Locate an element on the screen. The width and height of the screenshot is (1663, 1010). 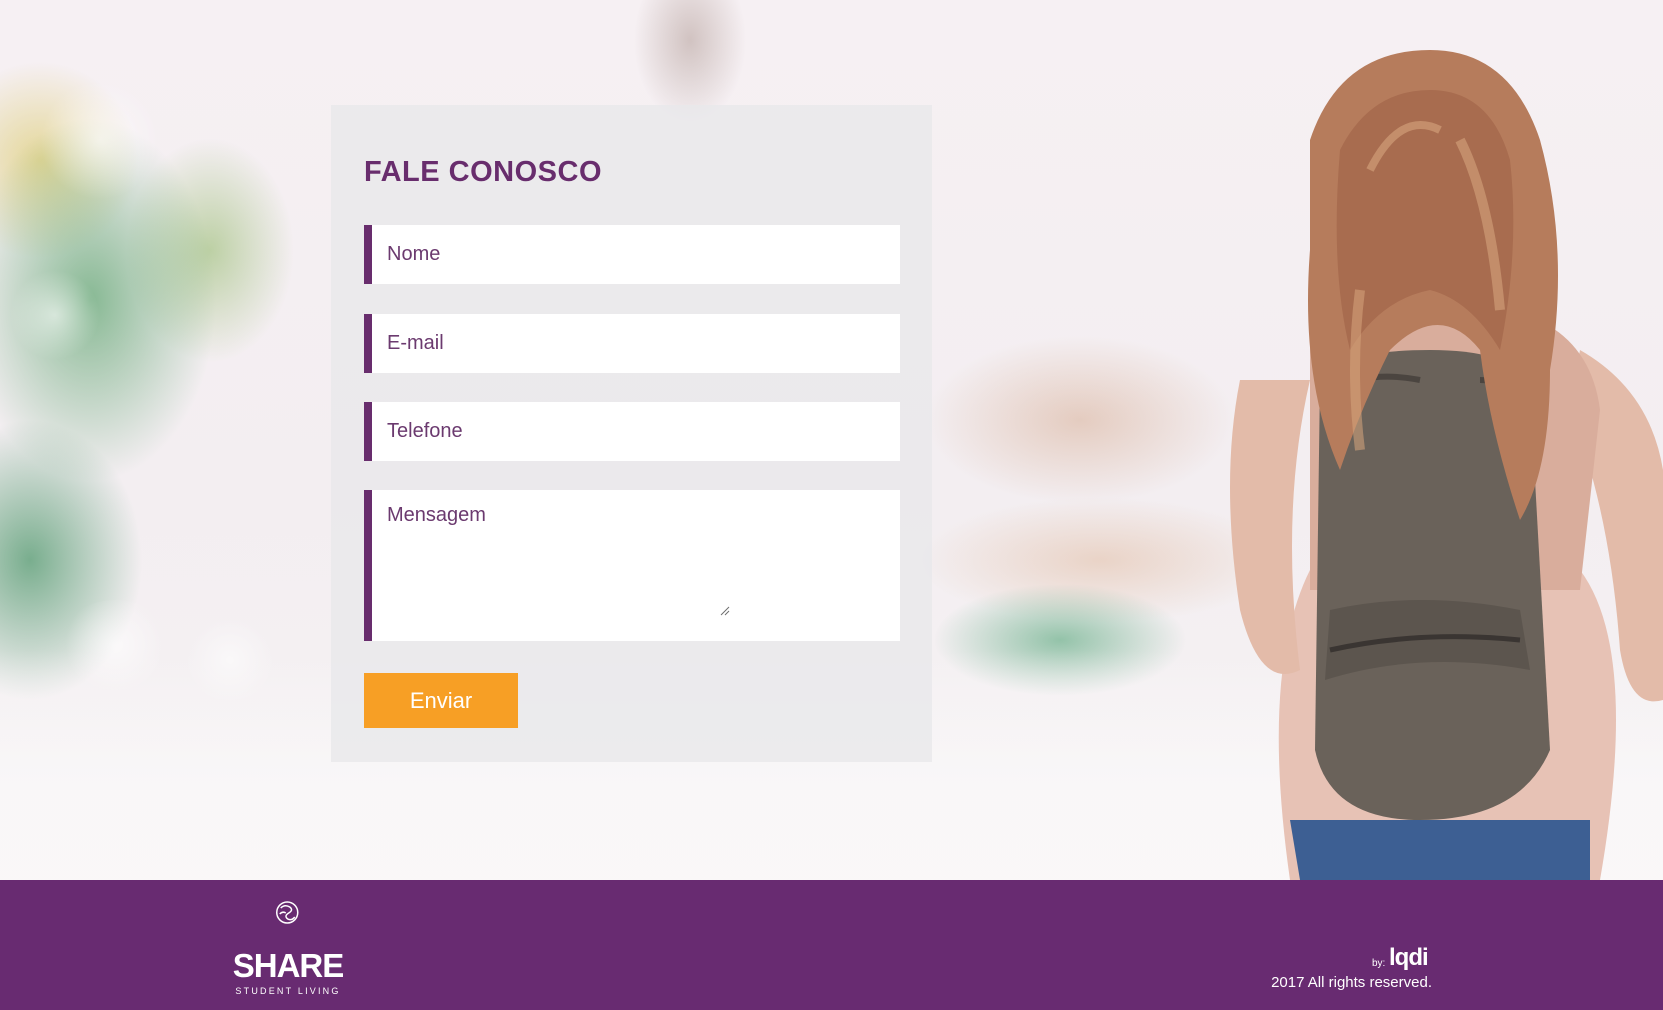
logo-tagline: STUDENT LIVING is located at coordinates (288, 991).